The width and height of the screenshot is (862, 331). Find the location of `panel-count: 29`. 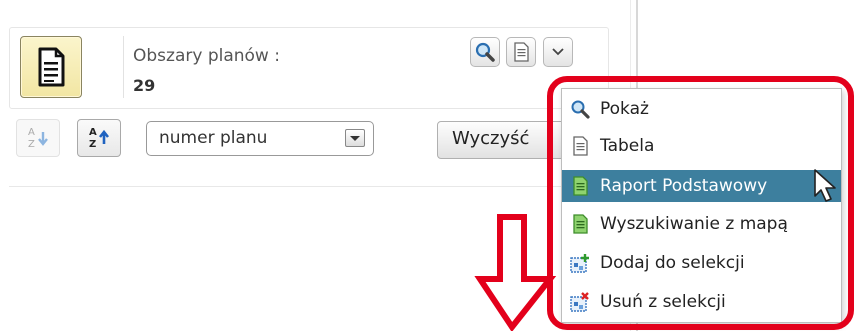

panel-count: 29 is located at coordinates (144, 85).